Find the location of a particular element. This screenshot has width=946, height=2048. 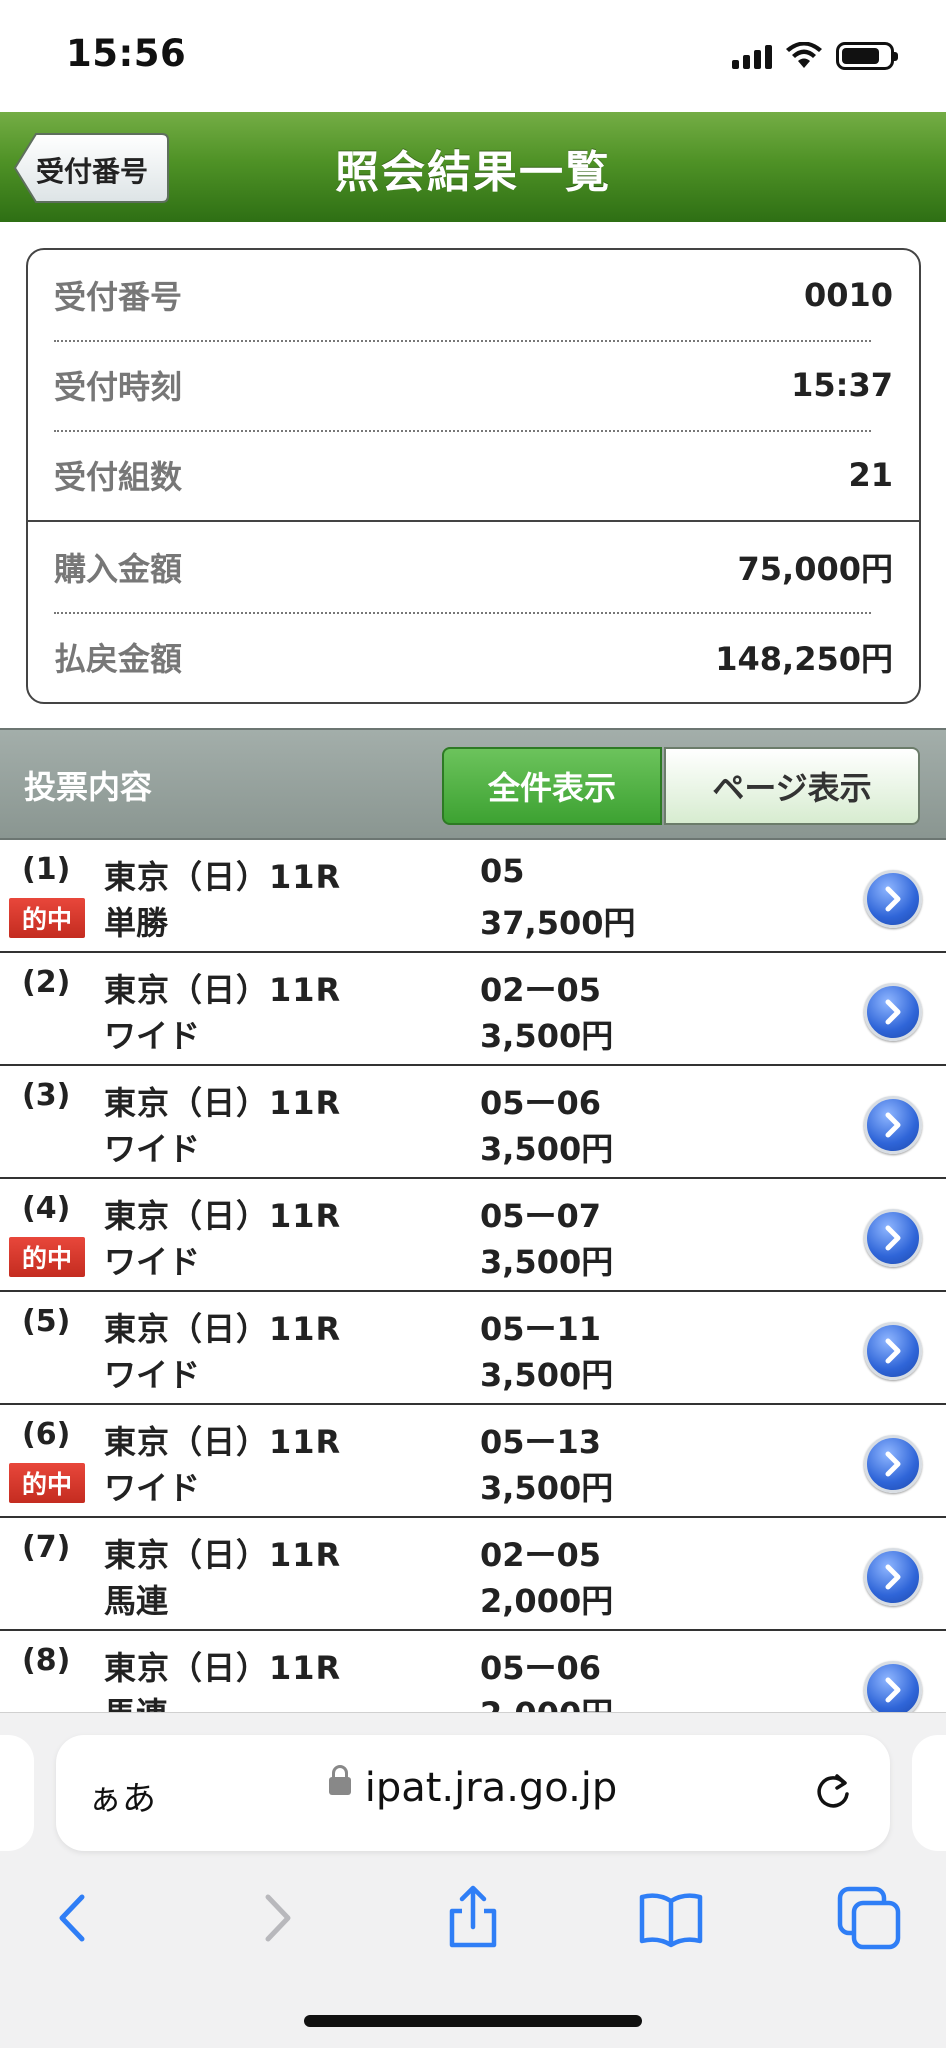

status-bar: 15:56 is located at coordinates (473, 56).